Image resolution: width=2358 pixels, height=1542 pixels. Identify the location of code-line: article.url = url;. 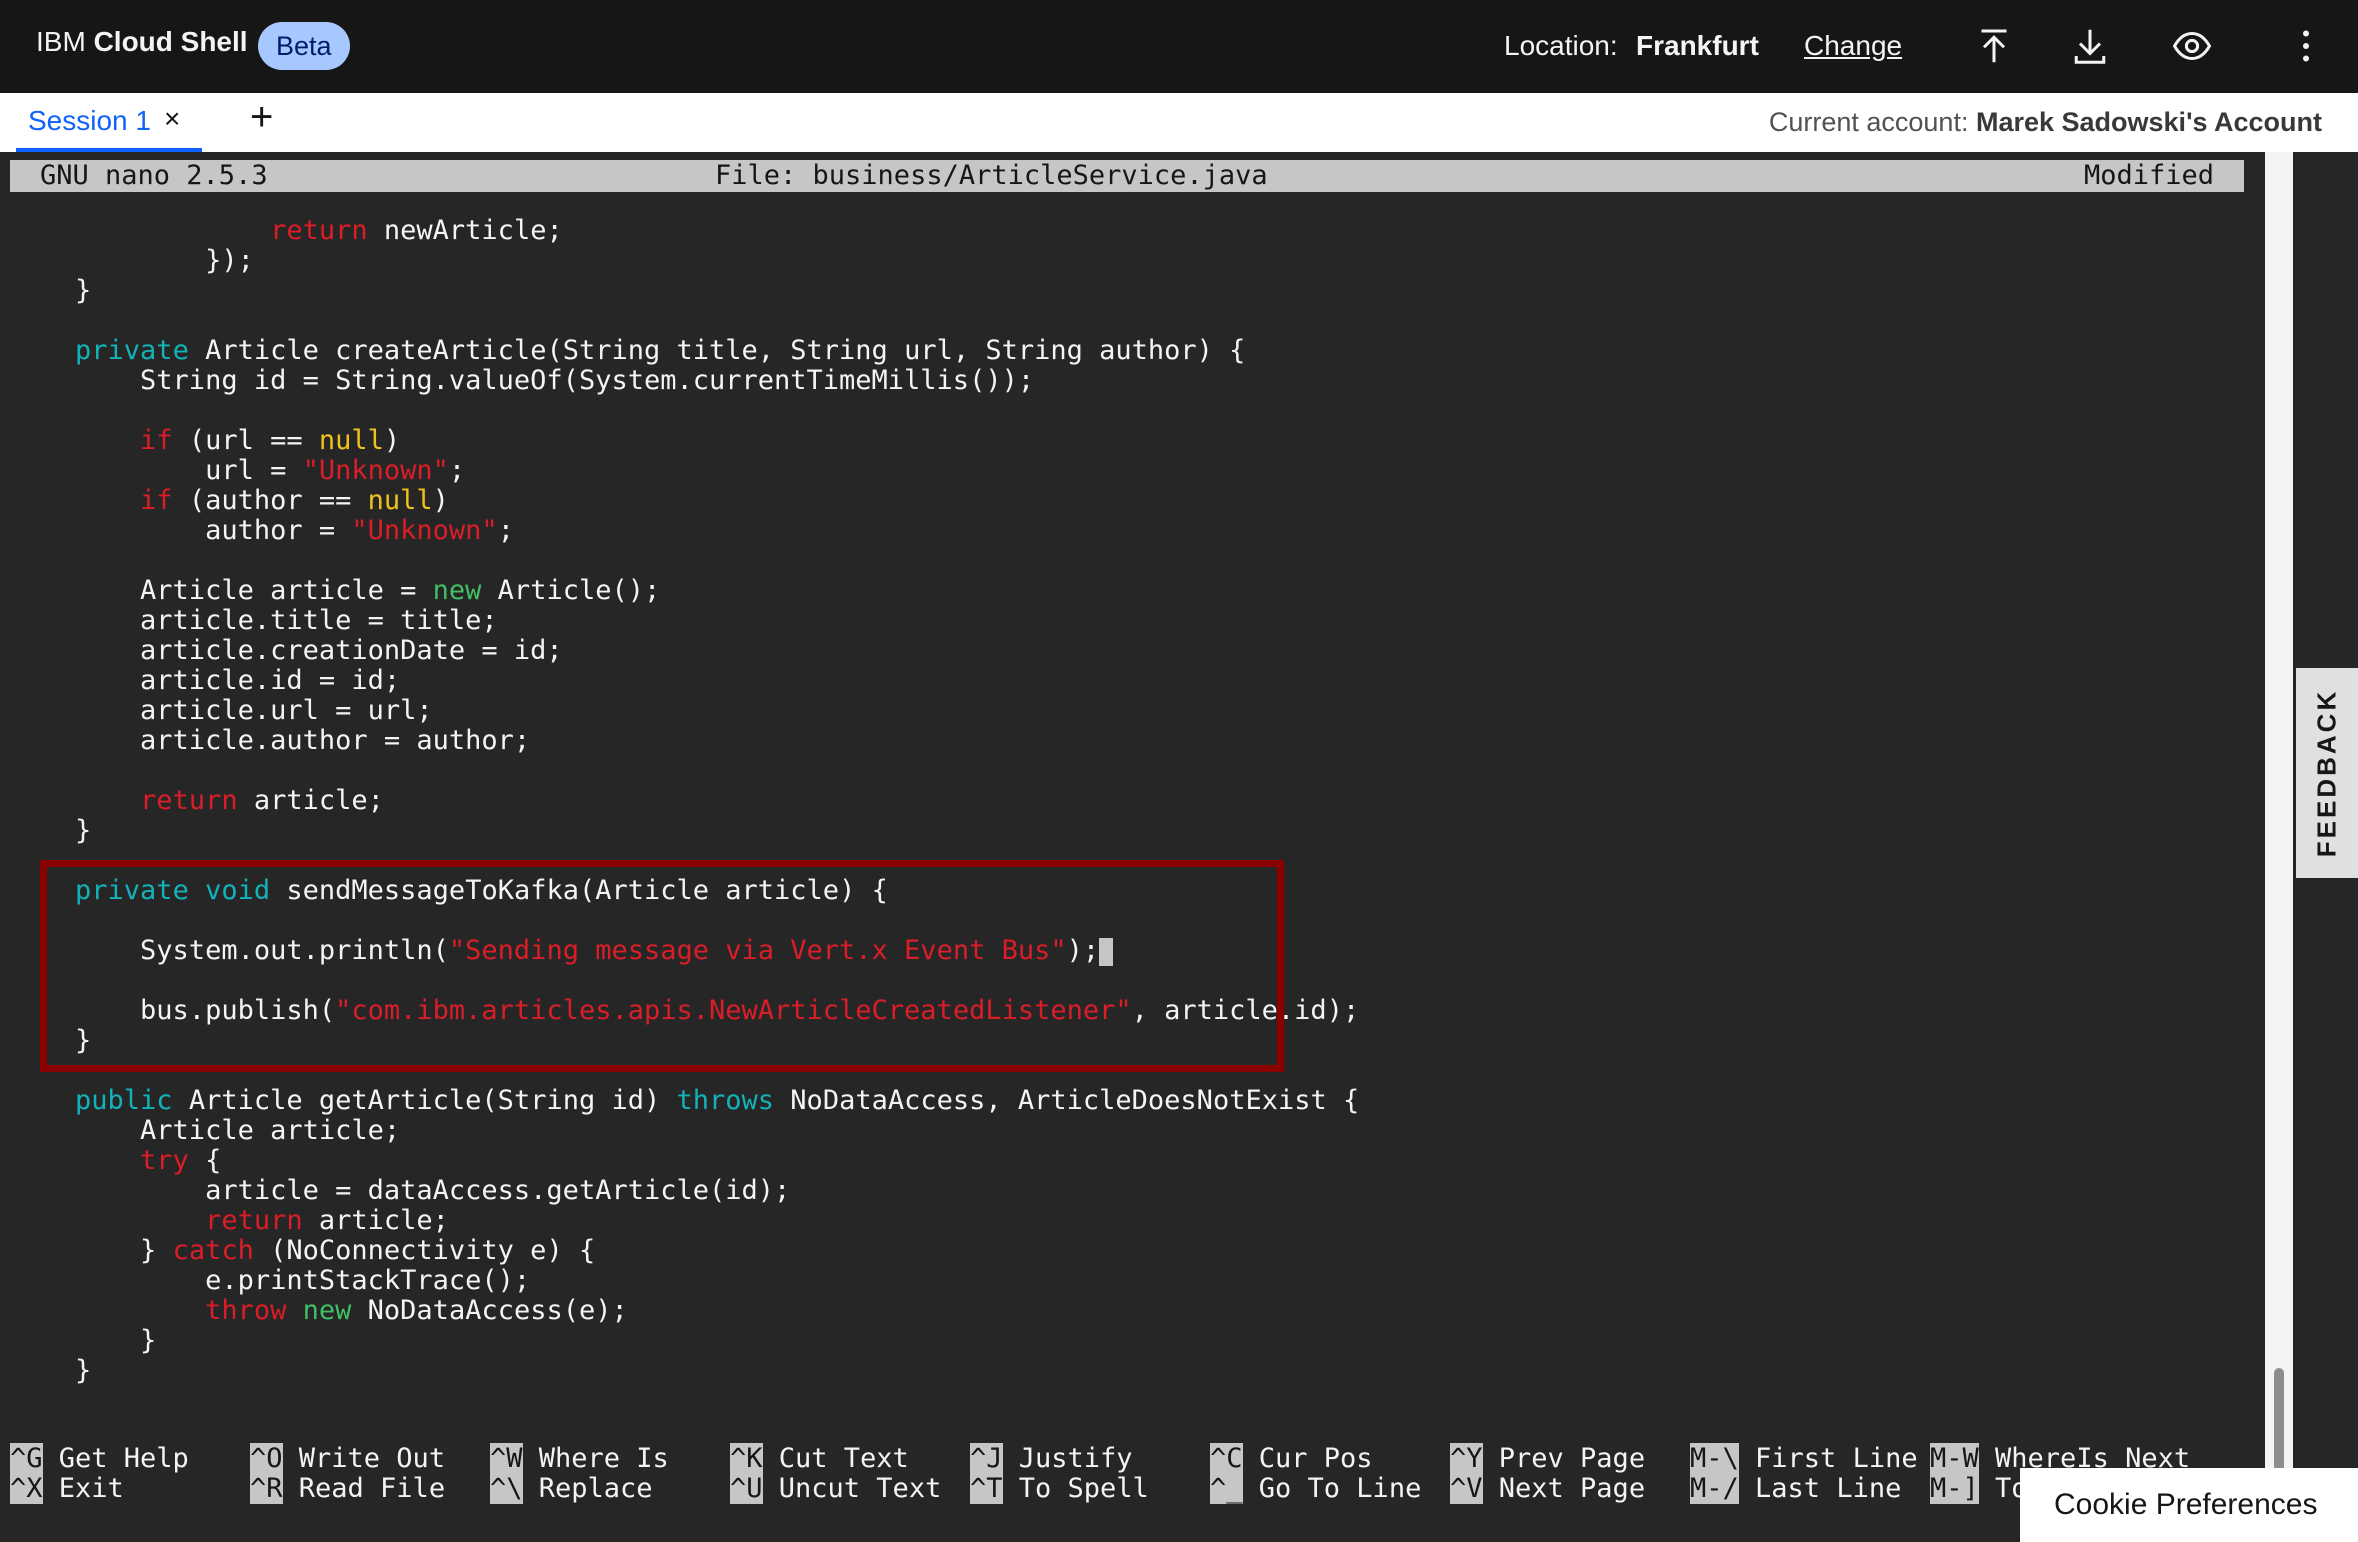
(221, 710).